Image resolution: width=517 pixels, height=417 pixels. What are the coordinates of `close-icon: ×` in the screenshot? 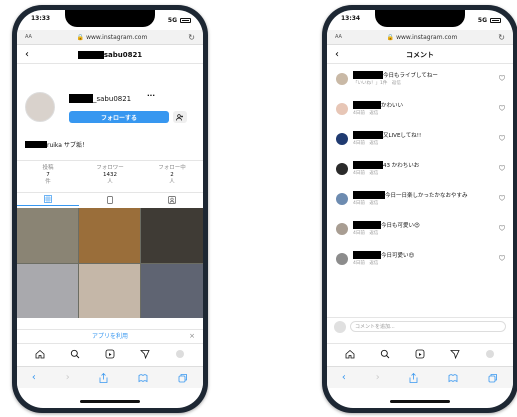 It's located at (192, 336).